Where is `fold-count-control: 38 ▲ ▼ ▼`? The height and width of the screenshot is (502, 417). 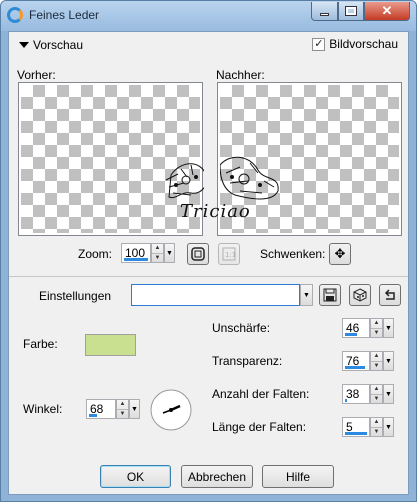 fold-count-control: 38 ▲ ▼ ▼ is located at coordinates (368, 394).